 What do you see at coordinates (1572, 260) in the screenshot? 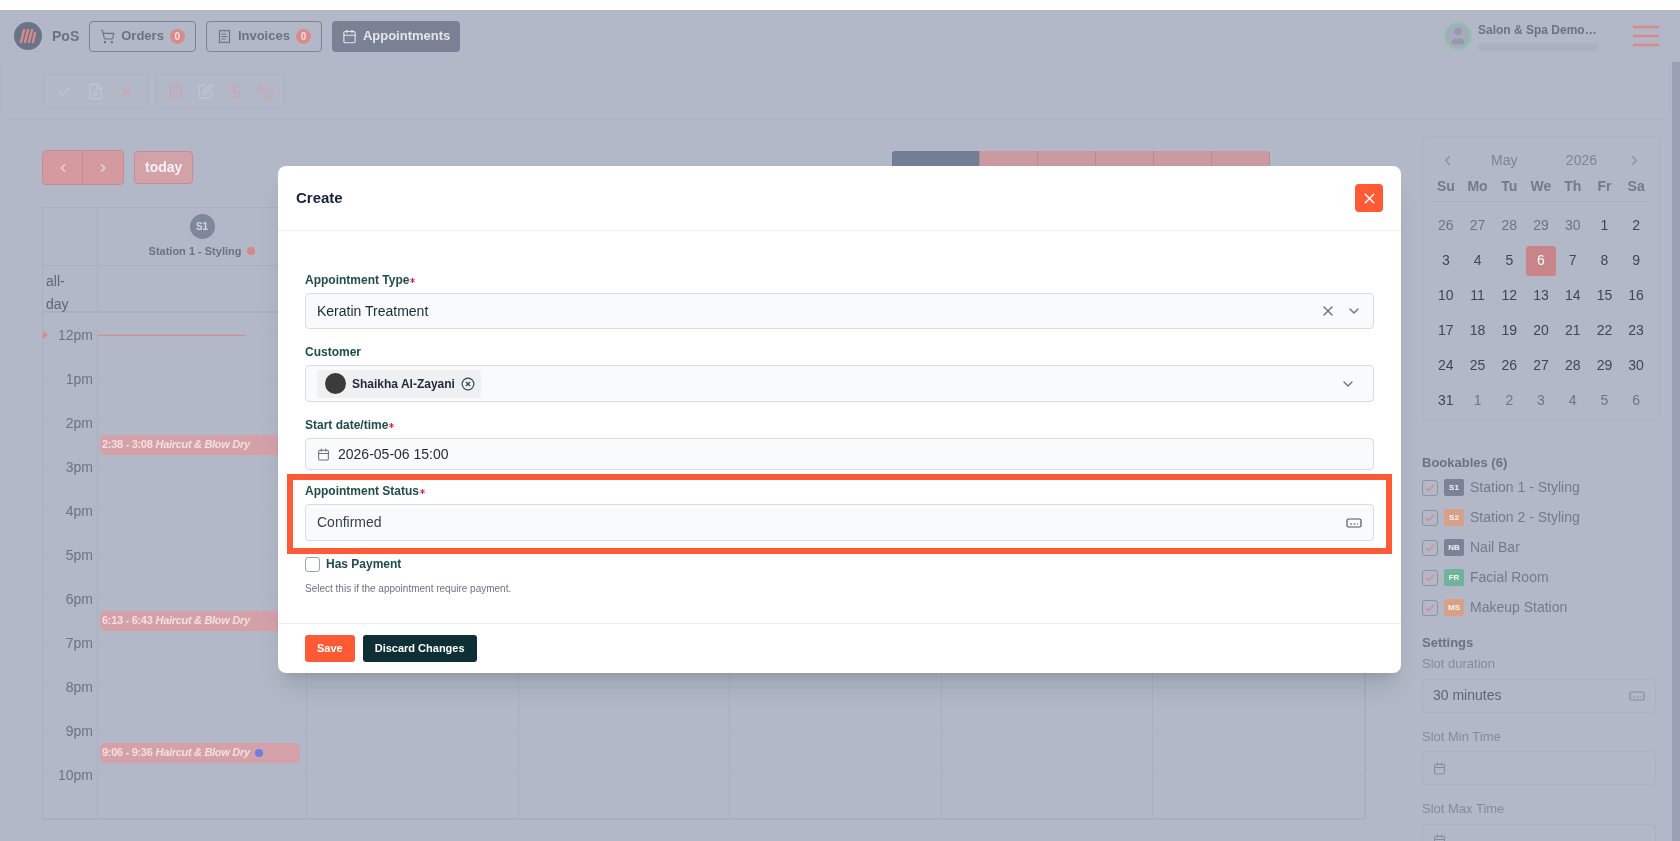
I see `day-cell: 7` at bounding box center [1572, 260].